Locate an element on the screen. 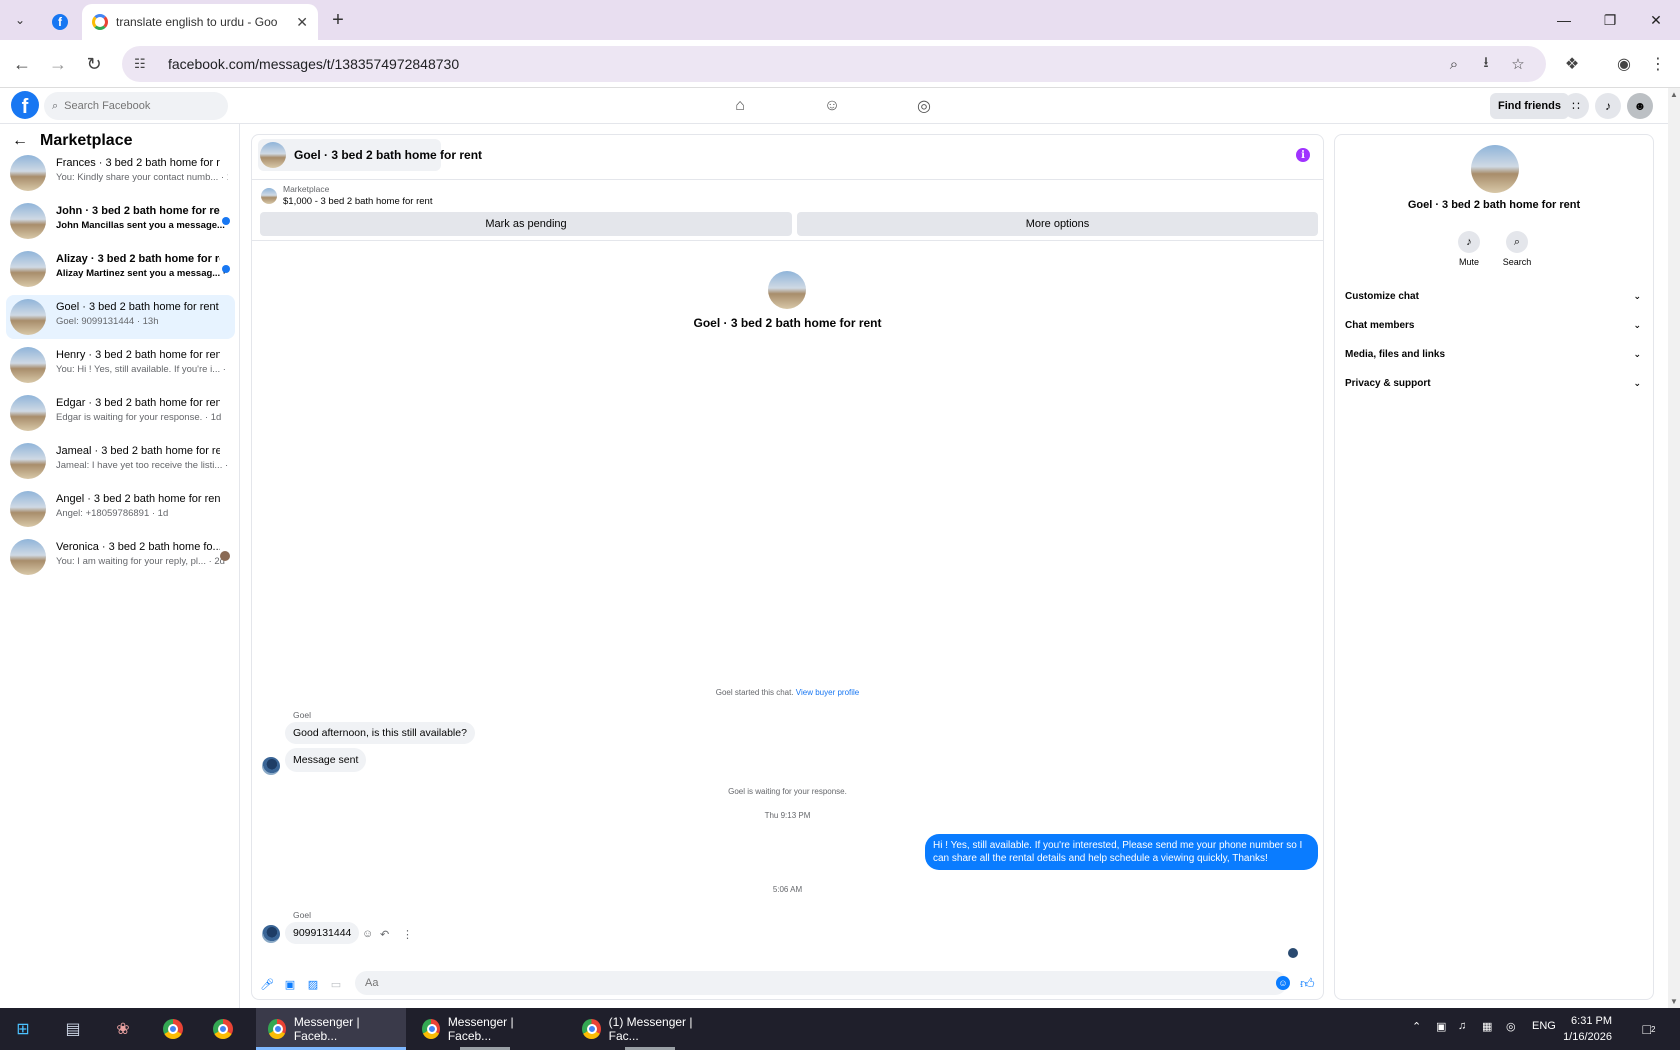 This screenshot has width=1680, height=1050. message-input is located at coordinates (805, 983).